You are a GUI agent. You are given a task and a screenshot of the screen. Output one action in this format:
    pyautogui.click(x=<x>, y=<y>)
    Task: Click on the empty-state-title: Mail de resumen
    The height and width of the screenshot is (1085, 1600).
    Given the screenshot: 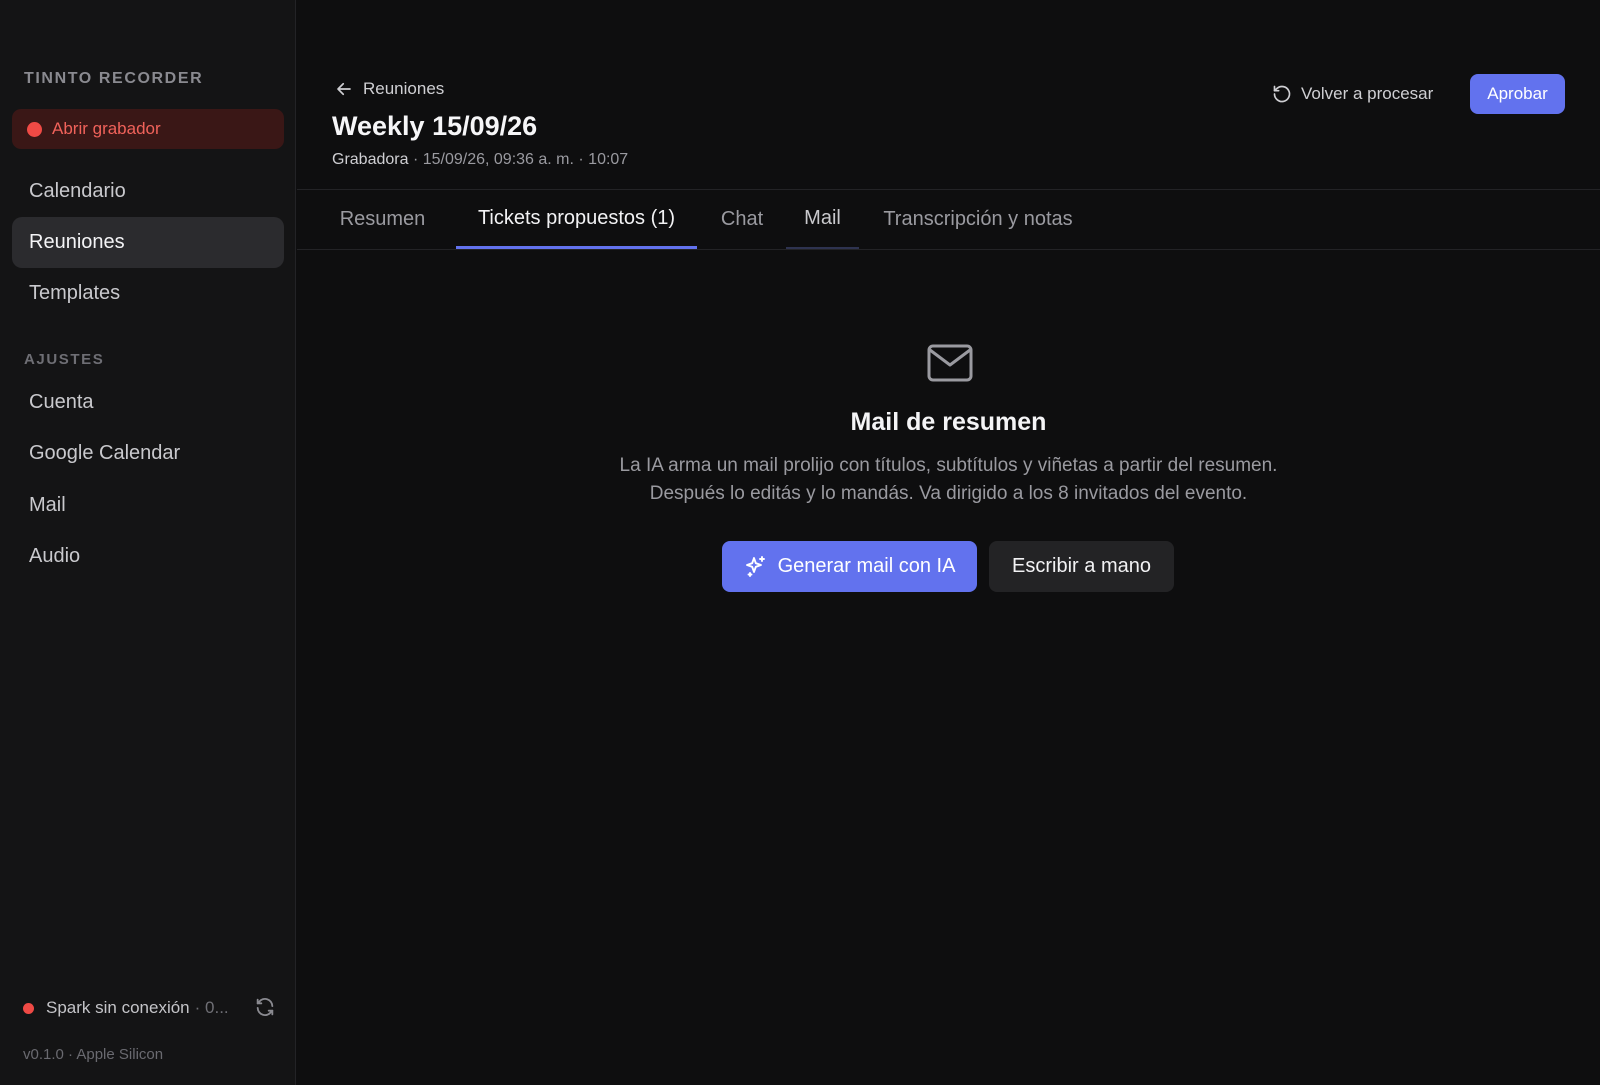 What is the action you would take?
    pyautogui.click(x=948, y=422)
    